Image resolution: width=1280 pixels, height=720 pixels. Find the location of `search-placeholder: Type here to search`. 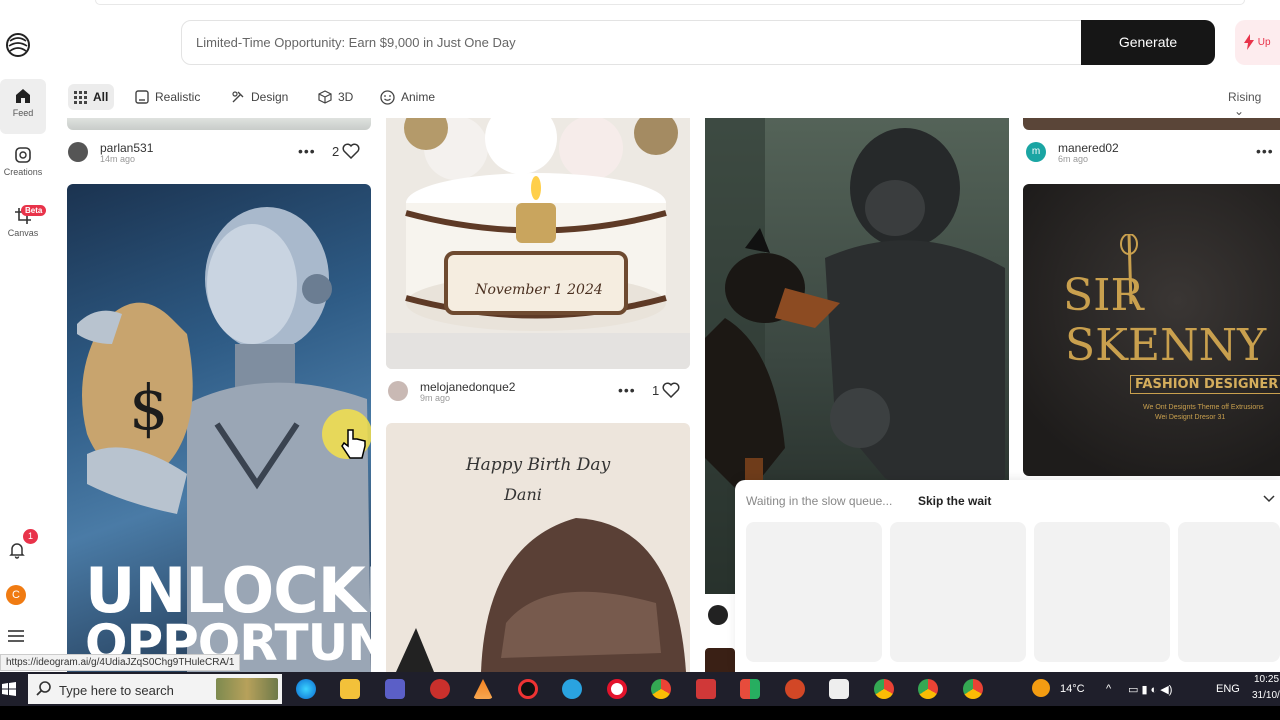

search-placeholder: Type here to search is located at coordinates (116, 690).